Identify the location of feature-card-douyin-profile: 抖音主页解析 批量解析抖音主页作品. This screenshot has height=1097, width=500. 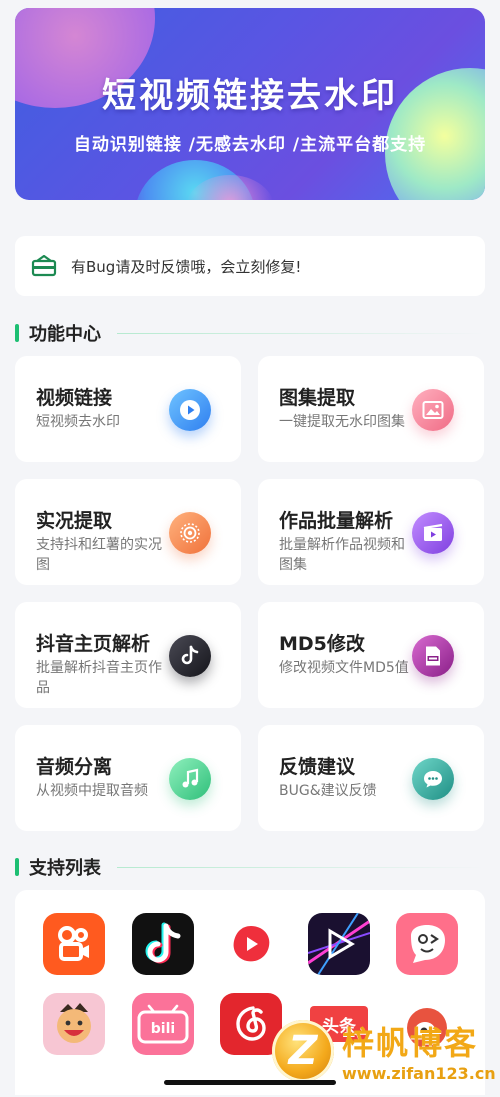
(128, 655).